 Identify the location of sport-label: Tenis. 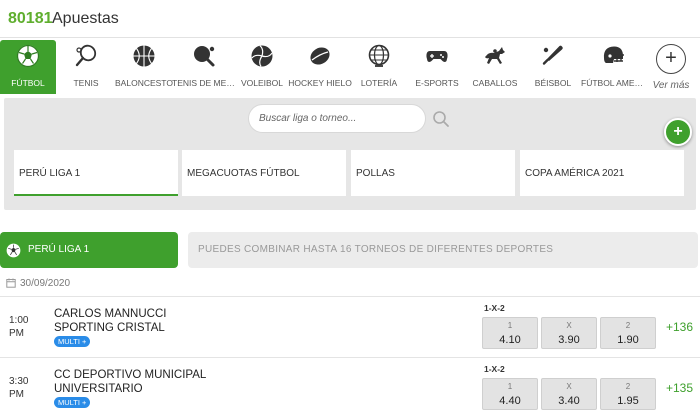
(86, 83).